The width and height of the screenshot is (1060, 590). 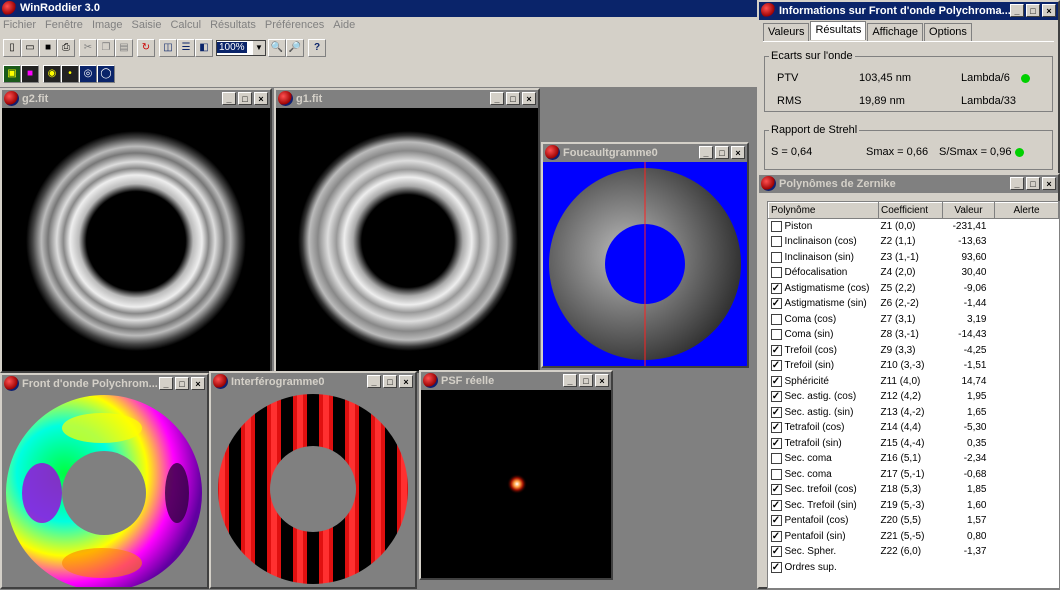 What do you see at coordinates (914, 304) in the screenshot?
I see `table-row: ✓ Astigmatisme (sin) Z6 (2,-2) -1,44` at bounding box center [914, 304].